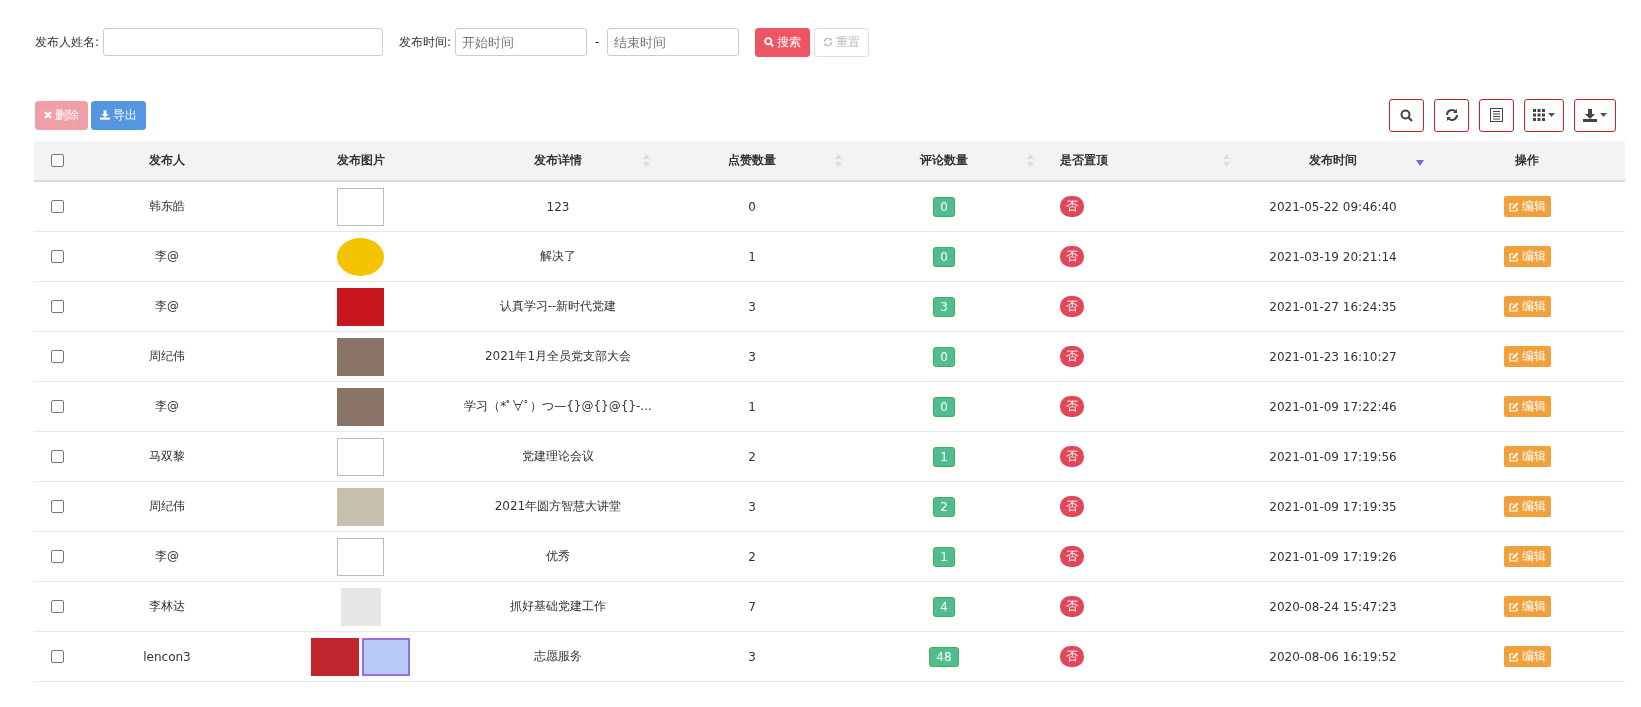 The image size is (1641, 707). Describe the element at coordinates (57, 160) in the screenshot. I see `select-all-checkbox` at that location.